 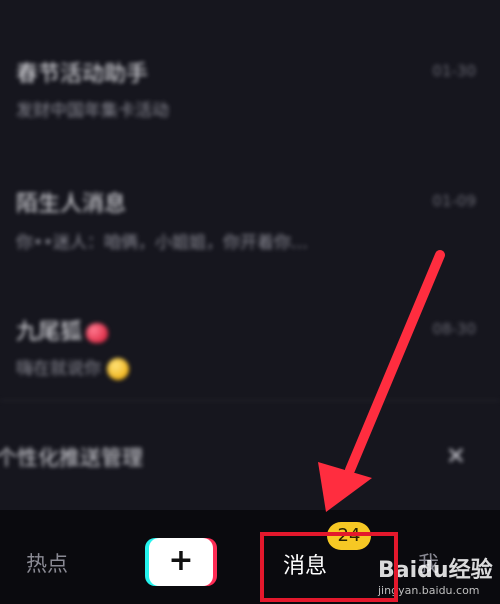 I want to click on message-time: 01-30, so click(x=454, y=71).